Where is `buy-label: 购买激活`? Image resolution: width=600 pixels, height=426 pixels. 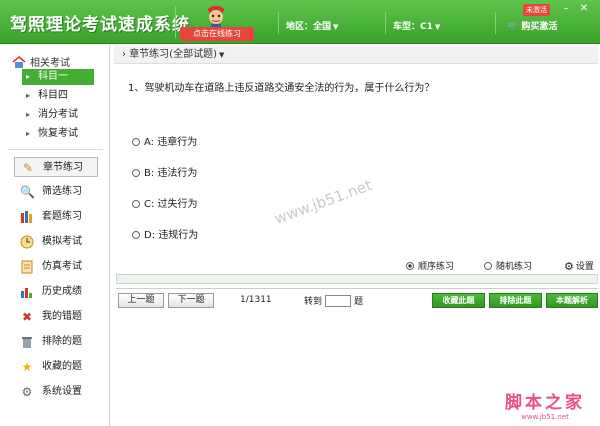 buy-label: 购买激活 is located at coordinates (539, 27).